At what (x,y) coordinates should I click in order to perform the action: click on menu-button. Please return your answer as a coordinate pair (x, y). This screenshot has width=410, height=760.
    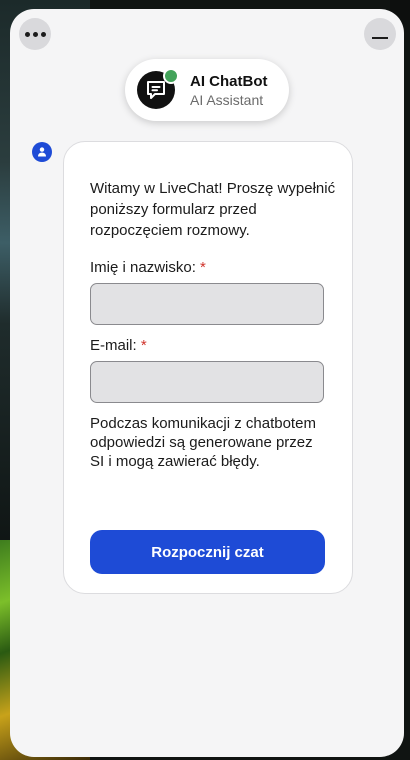
    Looking at the image, I should click on (35, 34).